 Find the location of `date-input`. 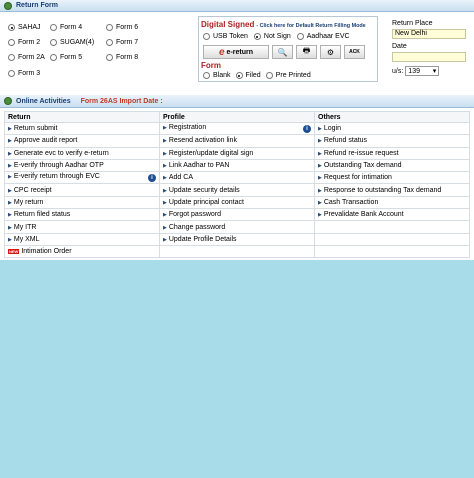

date-input is located at coordinates (429, 57).